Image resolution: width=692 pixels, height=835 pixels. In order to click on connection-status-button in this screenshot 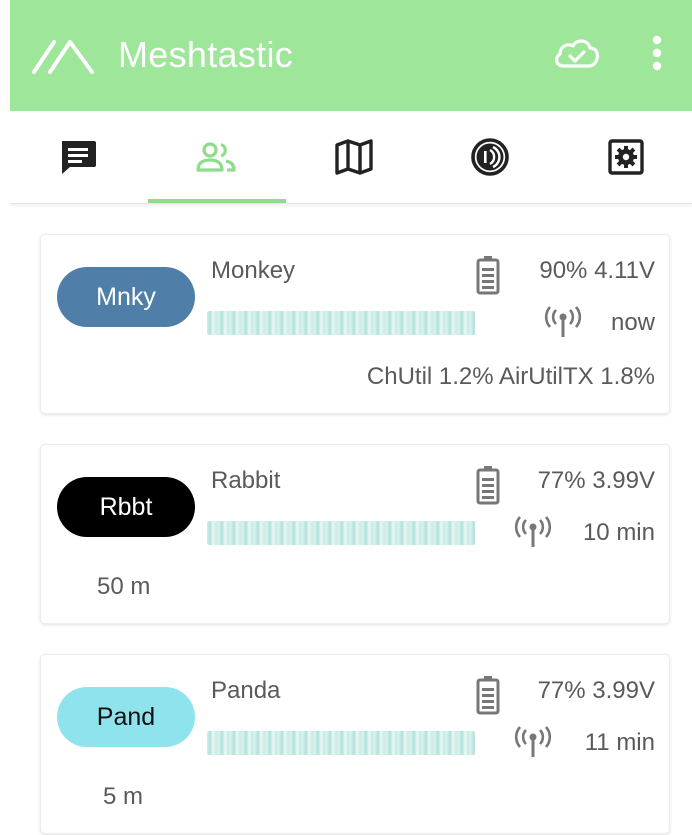, I will do `click(577, 54)`.